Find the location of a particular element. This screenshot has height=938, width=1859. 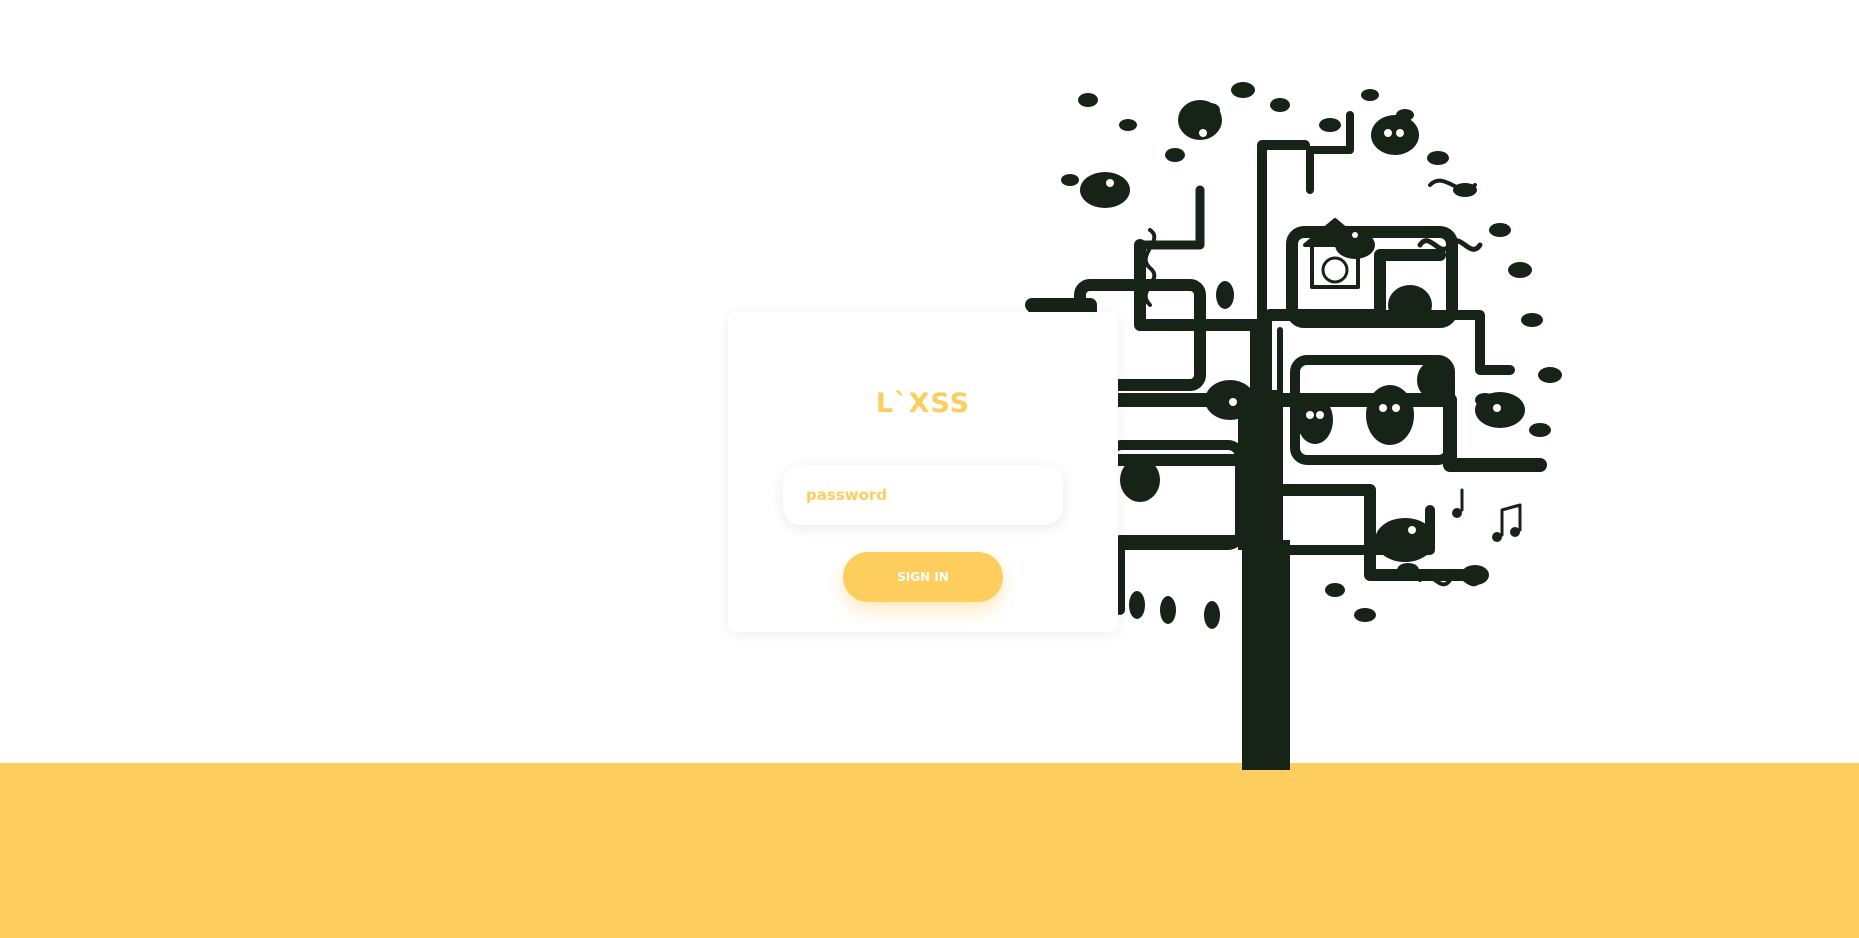

sign-in-button: SIGN IN is located at coordinates (923, 577).